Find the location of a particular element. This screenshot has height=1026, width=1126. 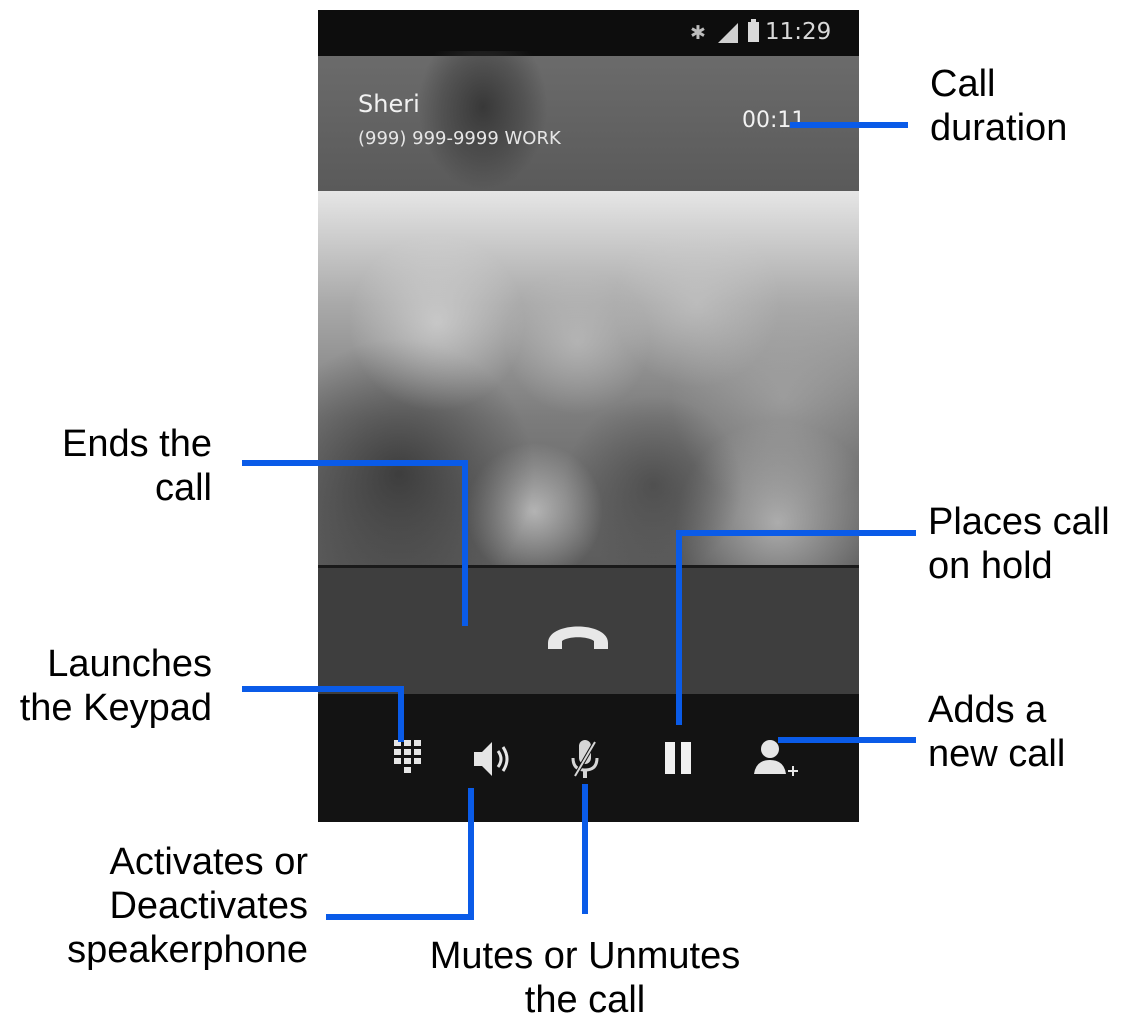

end-call-area is located at coordinates (588, 631).